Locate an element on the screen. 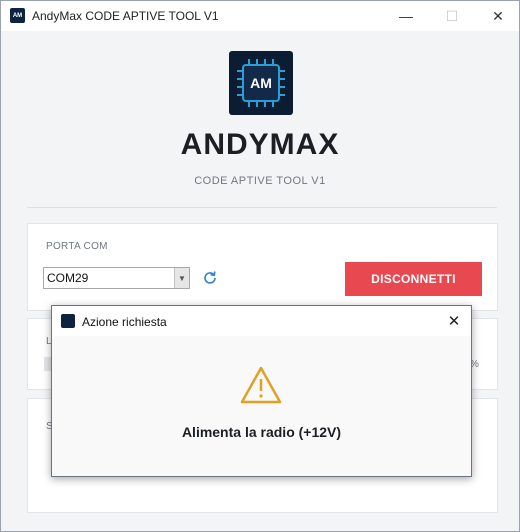  connection-card: PORTA COM COM29 ▼ DISCONNETTI is located at coordinates (262, 267).